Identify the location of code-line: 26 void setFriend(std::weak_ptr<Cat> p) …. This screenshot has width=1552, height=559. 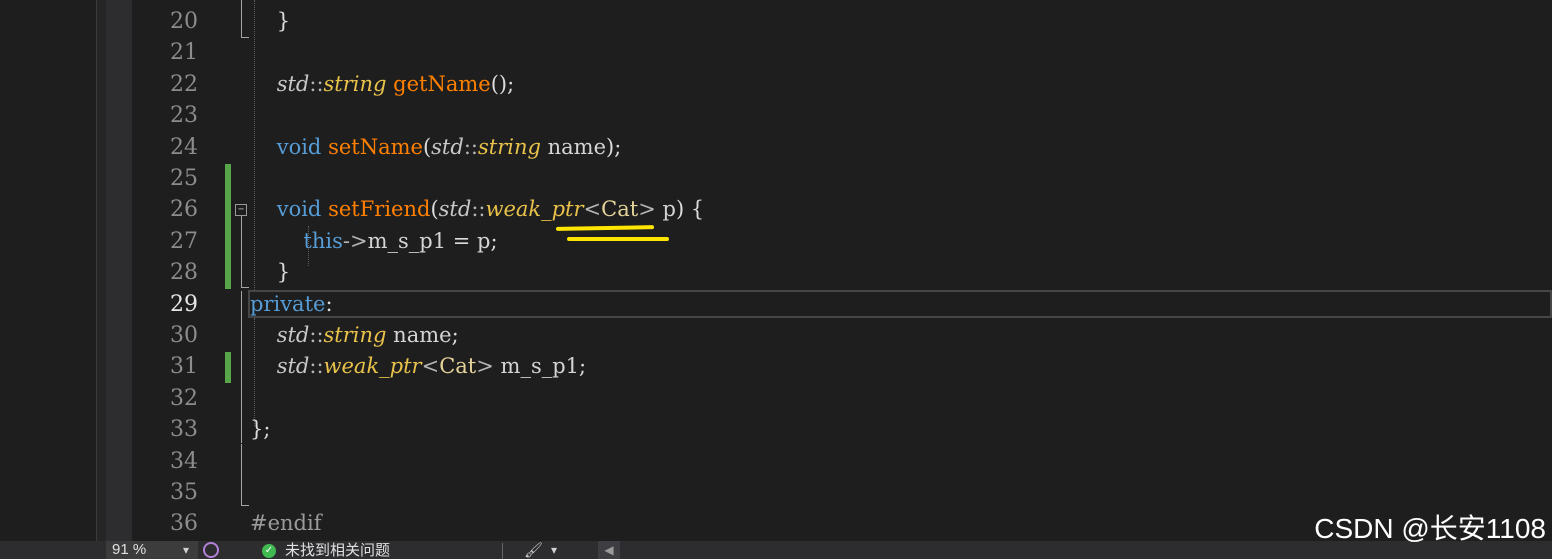
(842, 209).